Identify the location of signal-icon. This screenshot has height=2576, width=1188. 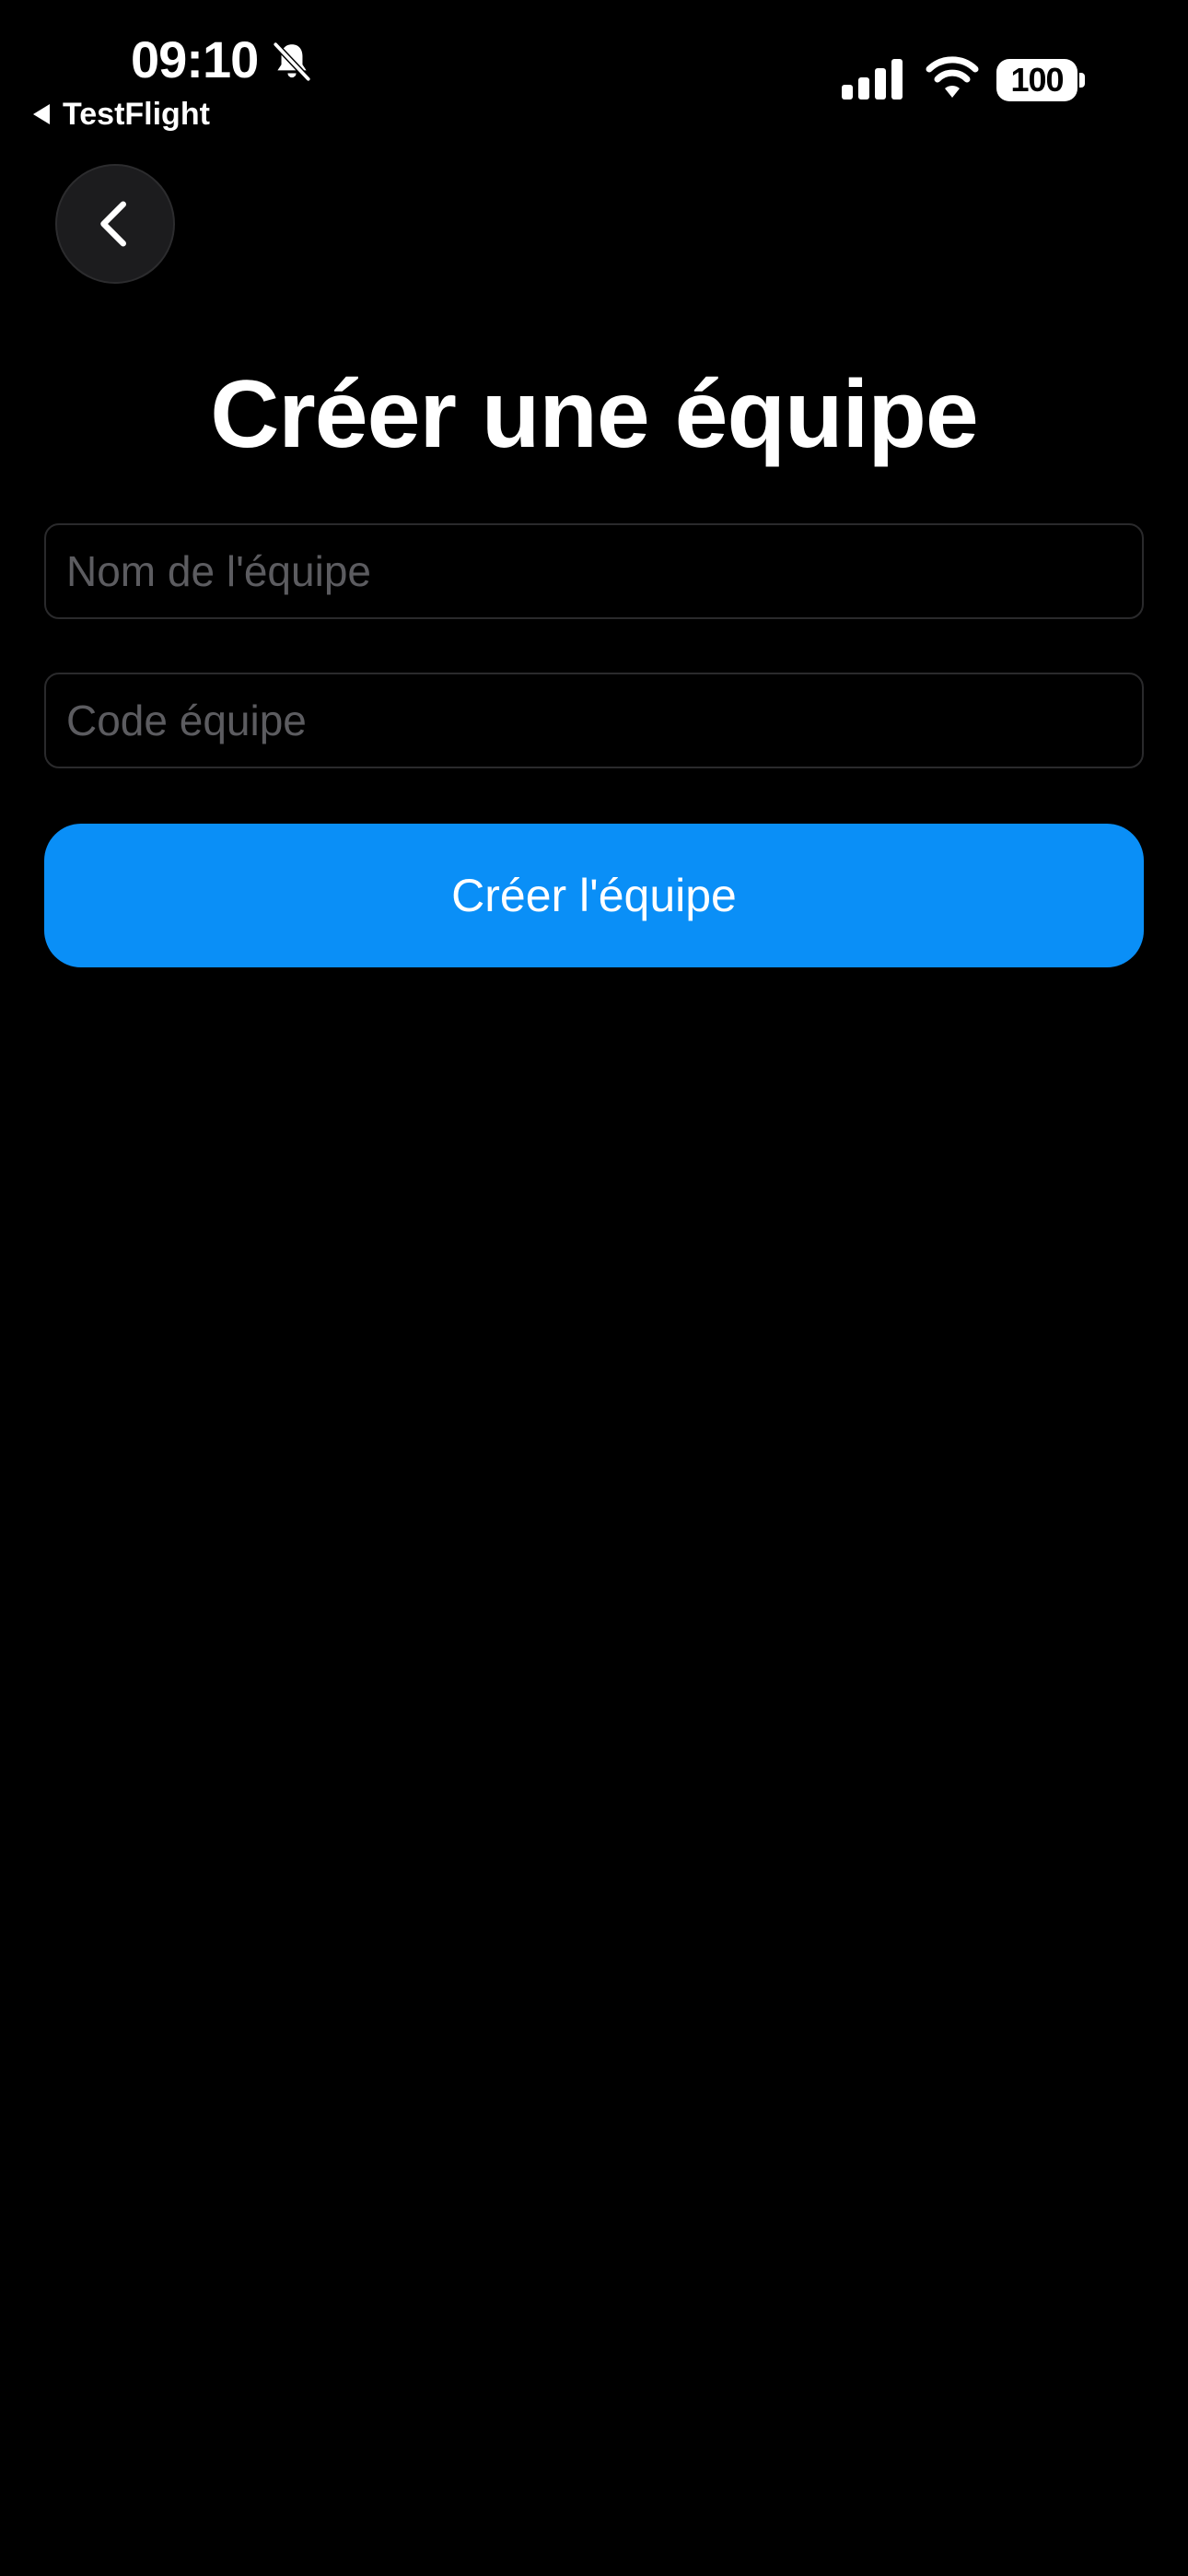
(872, 79).